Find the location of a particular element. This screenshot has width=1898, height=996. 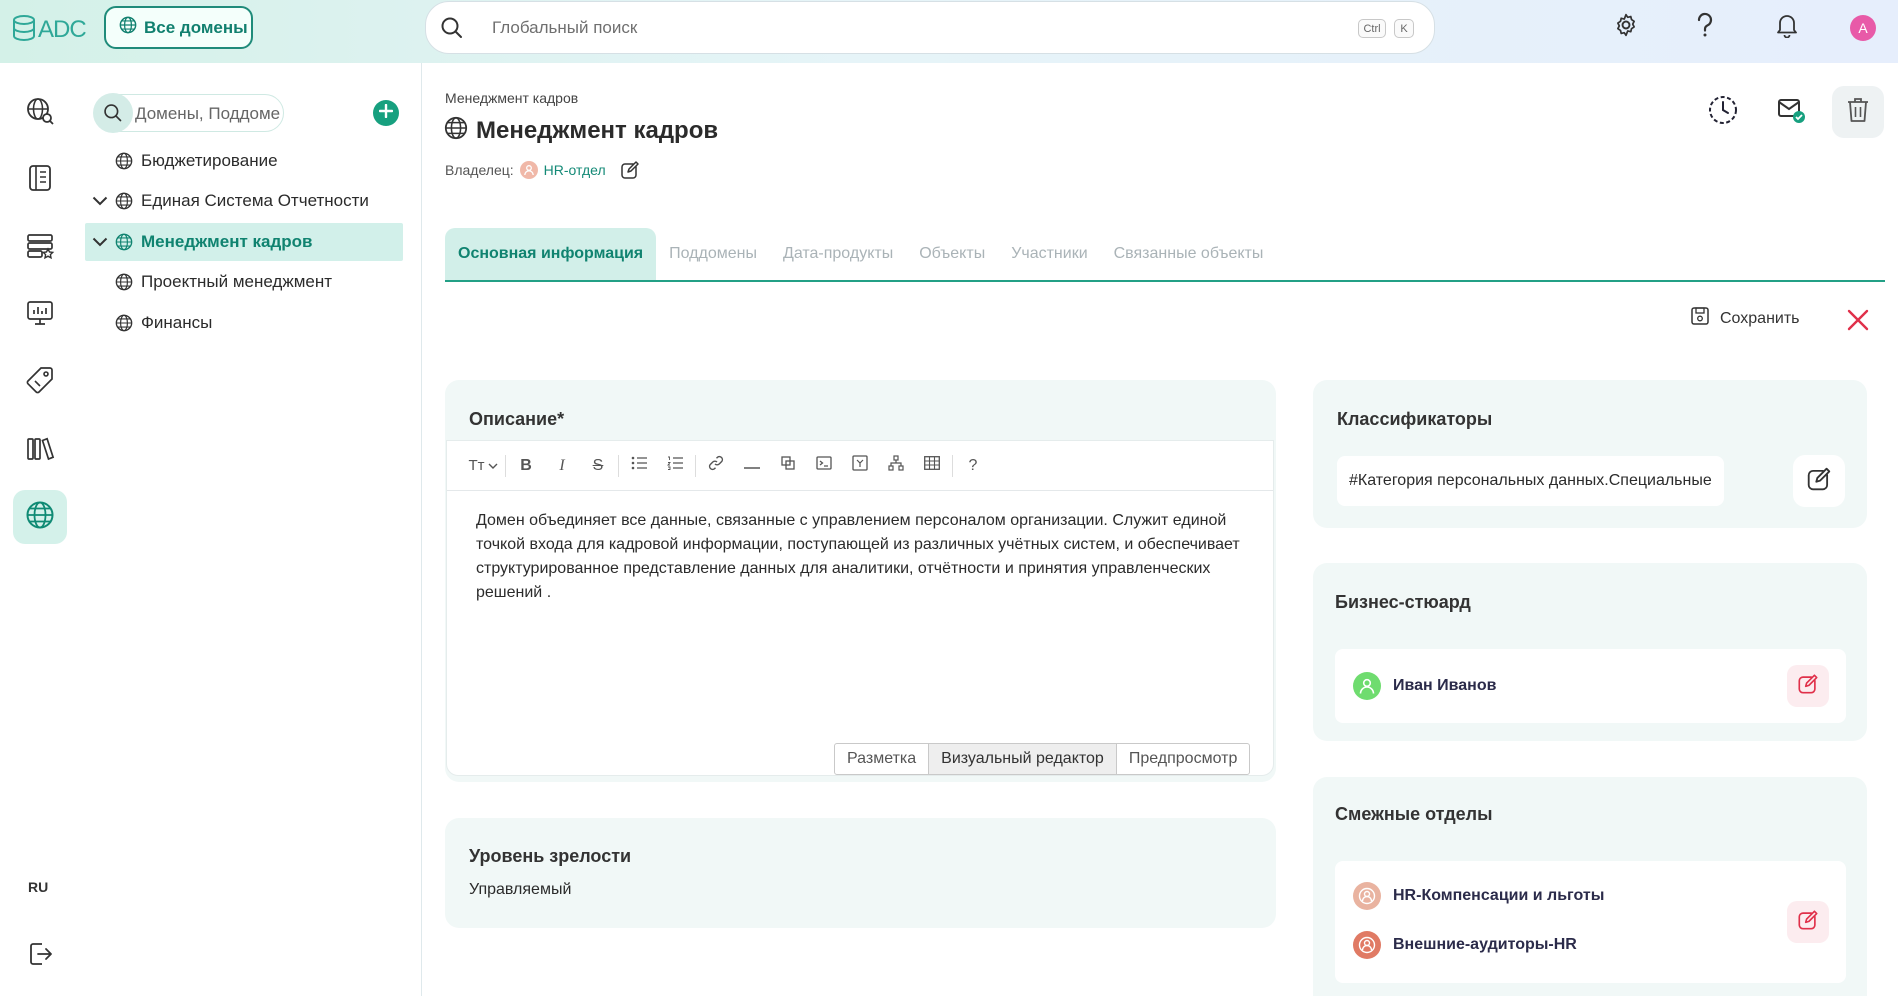

steward-title: Бизнес-стюард is located at coordinates (1403, 602).